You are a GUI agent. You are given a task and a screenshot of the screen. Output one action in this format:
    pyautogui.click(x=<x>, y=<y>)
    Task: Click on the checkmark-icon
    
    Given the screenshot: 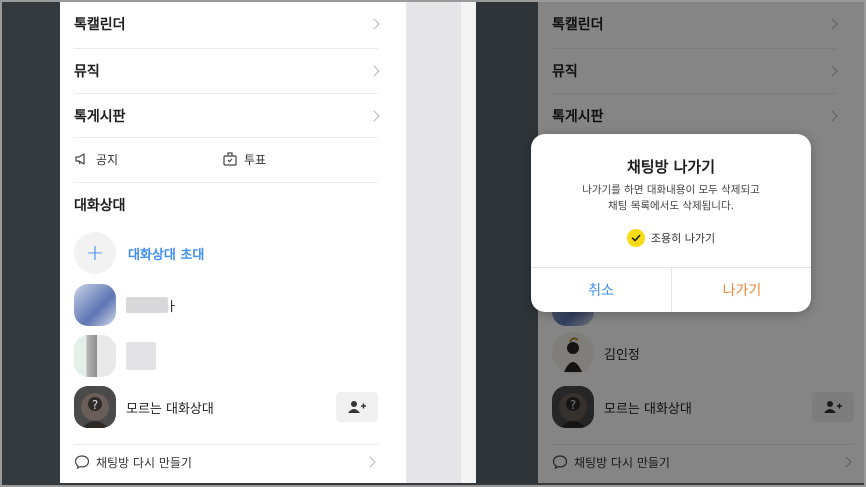 What is the action you would take?
    pyautogui.click(x=635, y=238)
    